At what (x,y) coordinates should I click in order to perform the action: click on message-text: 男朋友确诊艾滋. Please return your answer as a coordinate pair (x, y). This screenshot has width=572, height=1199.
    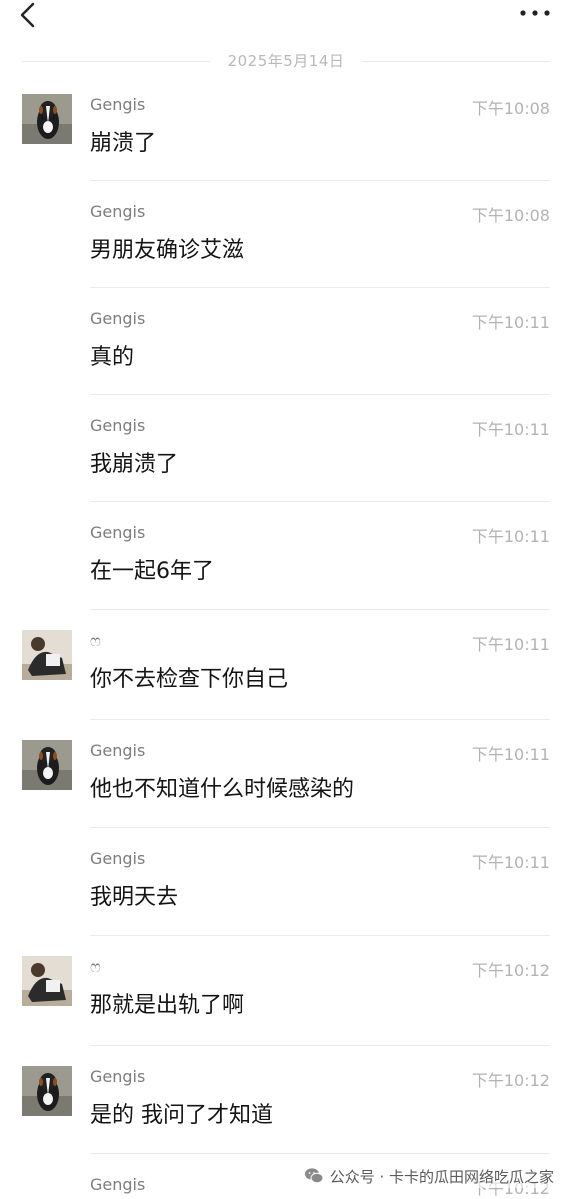
    Looking at the image, I should click on (167, 250).